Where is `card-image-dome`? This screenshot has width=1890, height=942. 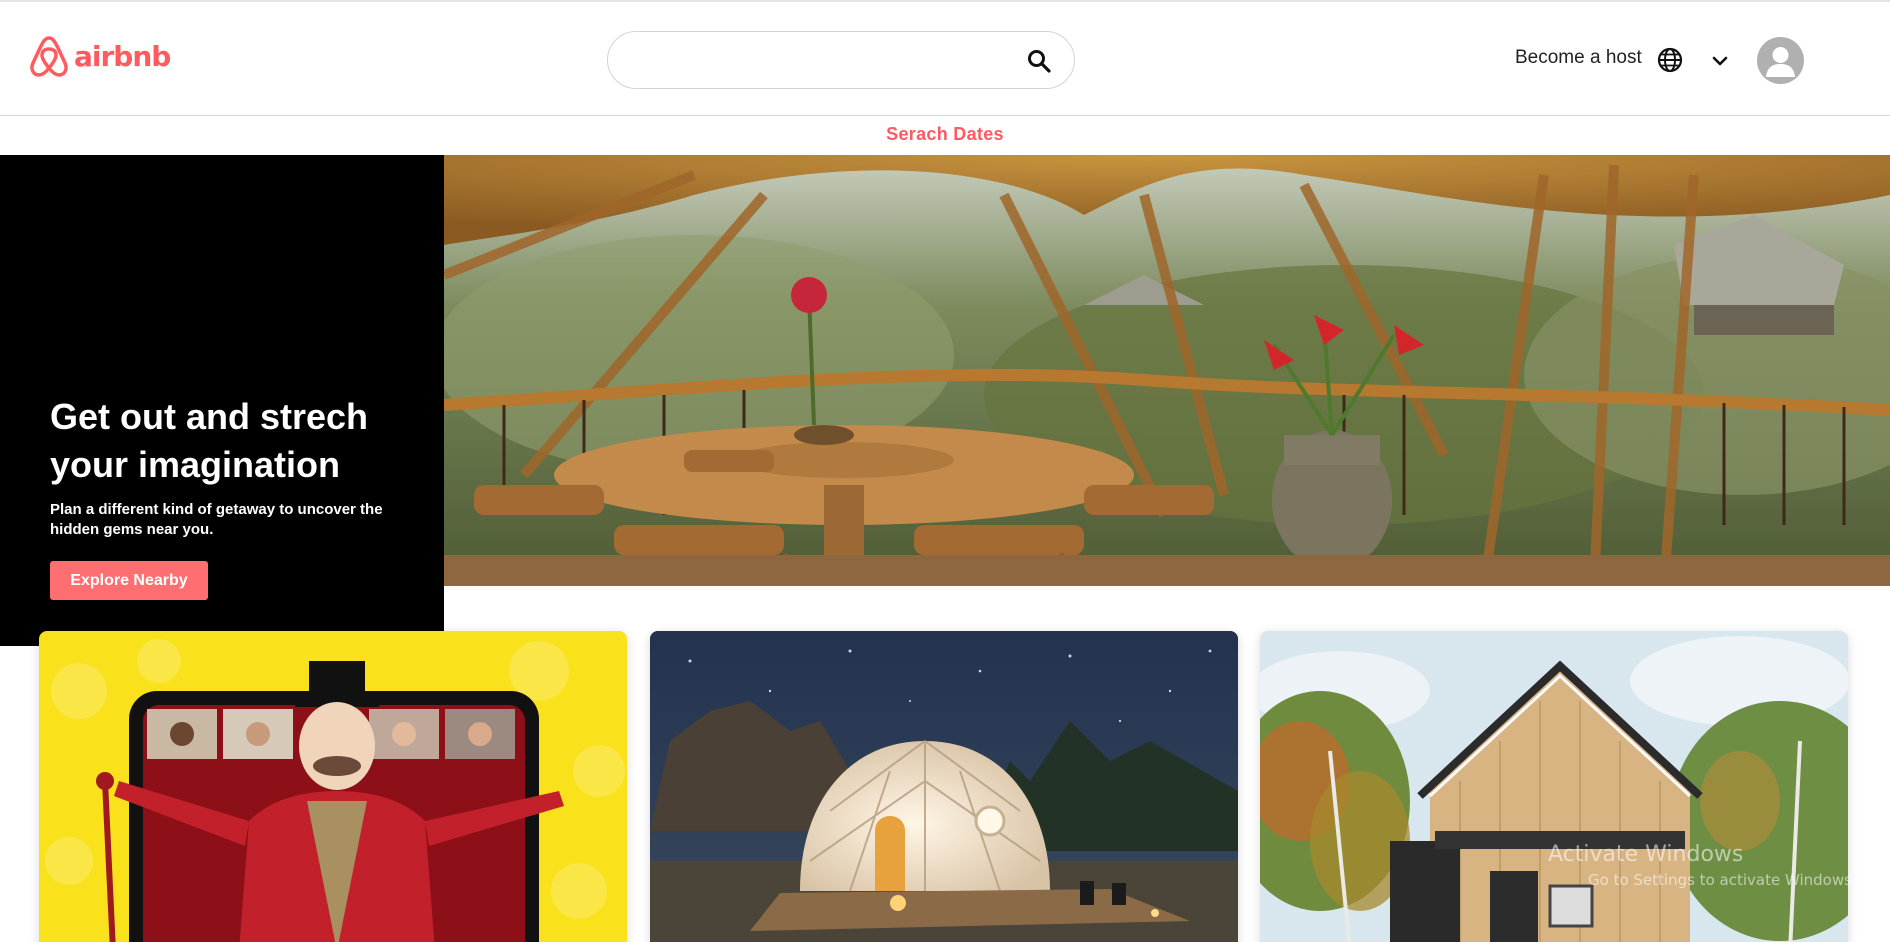
card-image-dome is located at coordinates (944, 786).